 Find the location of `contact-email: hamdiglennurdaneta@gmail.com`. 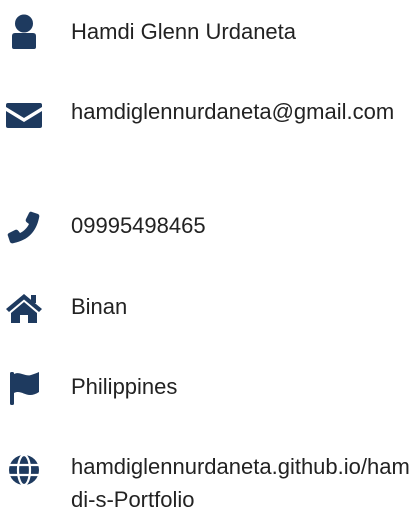

contact-email: hamdiglennurdaneta@gmail.com is located at coordinates (241, 111).